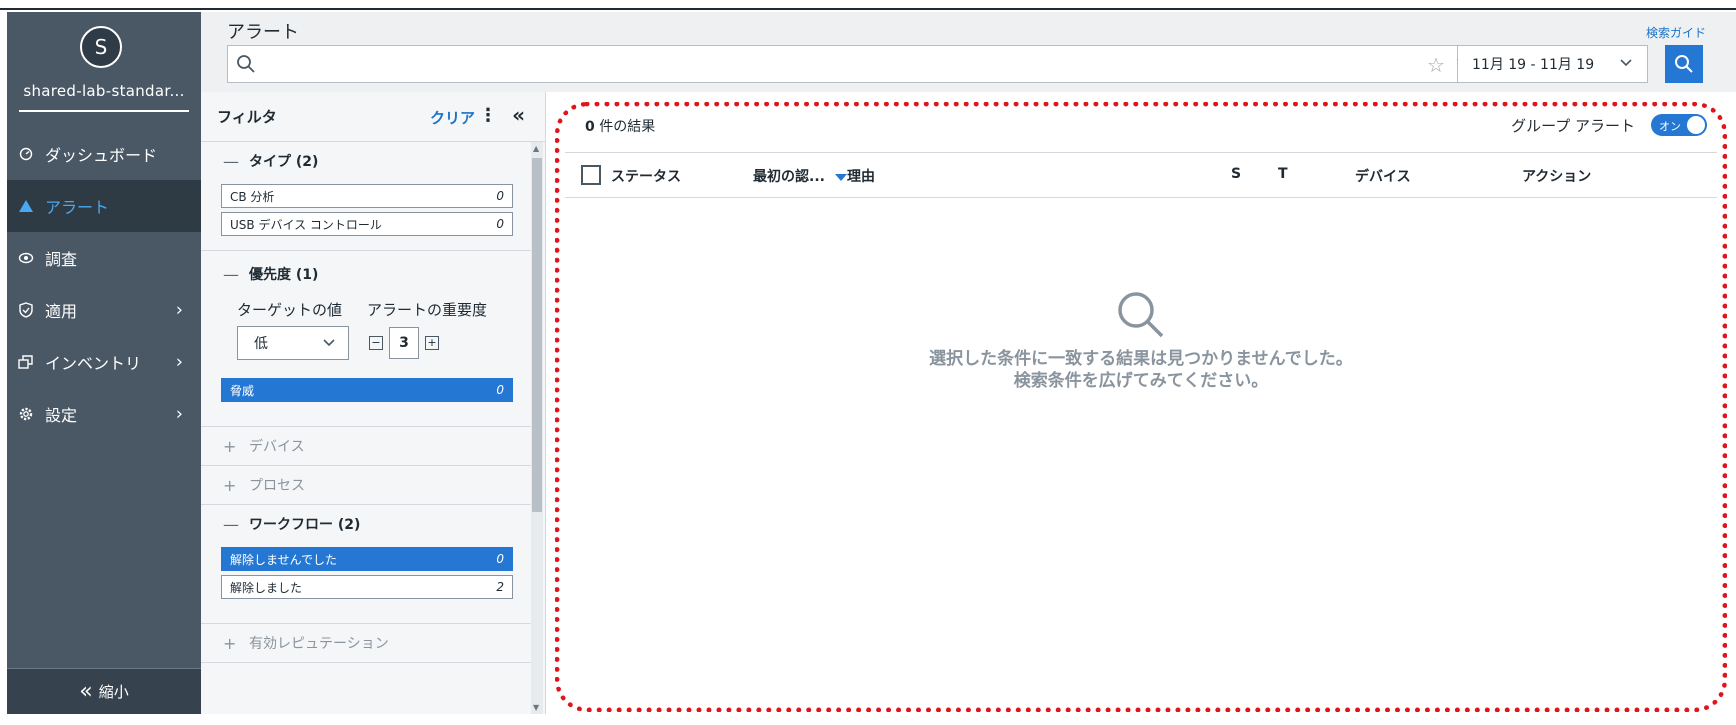  What do you see at coordinates (26, 310) in the screenshot?
I see `shield-check-icon` at bounding box center [26, 310].